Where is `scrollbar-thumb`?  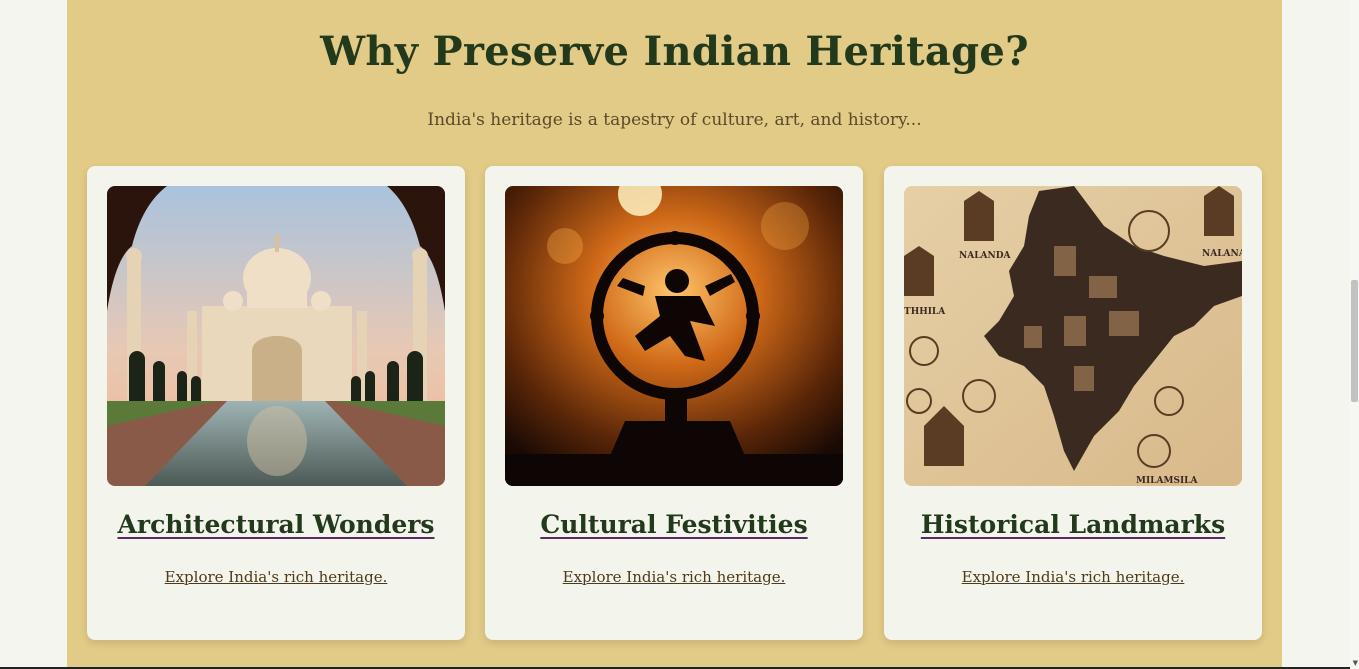 scrollbar-thumb is located at coordinates (1354, 341).